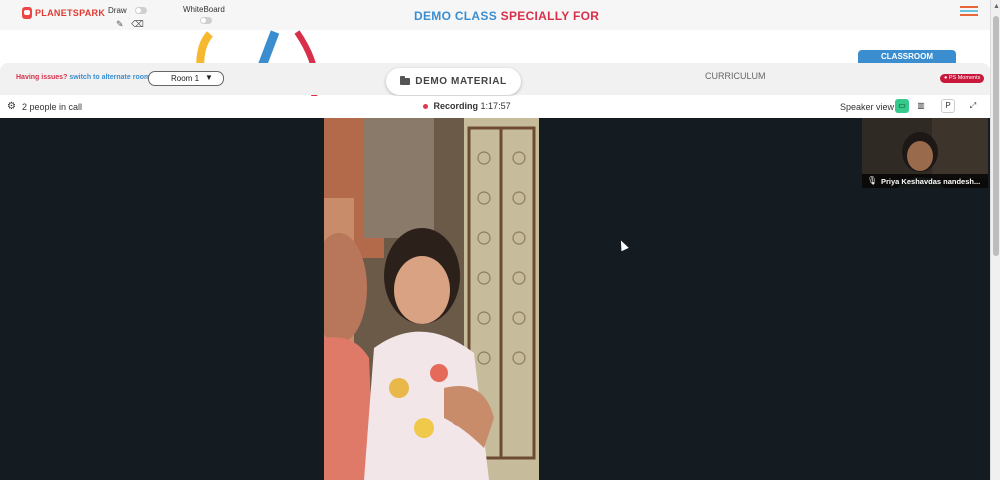  What do you see at coordinates (209, 77) in the screenshot?
I see `chevron-down-icon: ▼` at bounding box center [209, 77].